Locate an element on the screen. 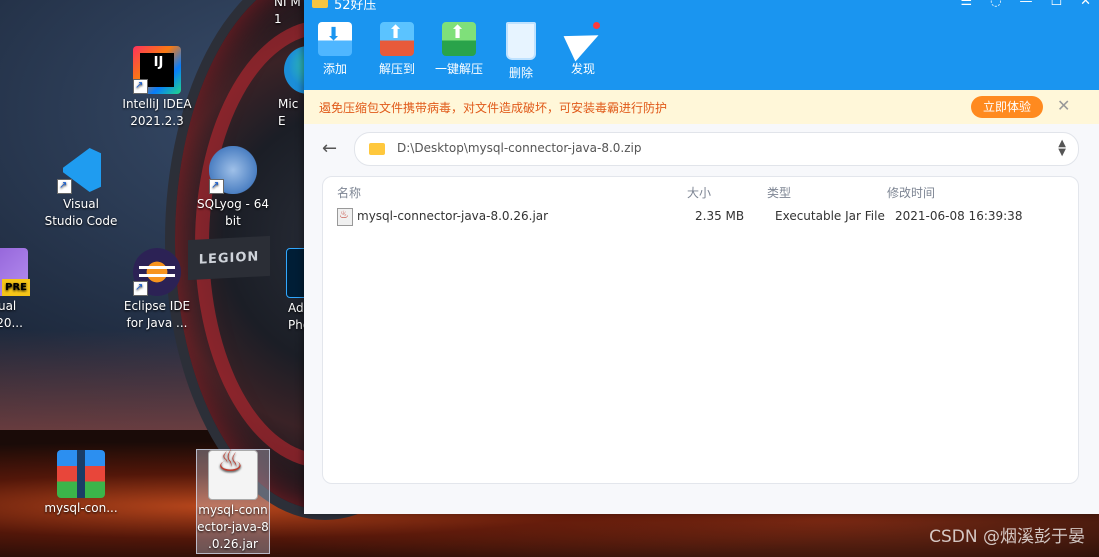 This screenshot has width=1099, height=557. one-click-extract-label: 一键解压 is located at coordinates (458, 69).